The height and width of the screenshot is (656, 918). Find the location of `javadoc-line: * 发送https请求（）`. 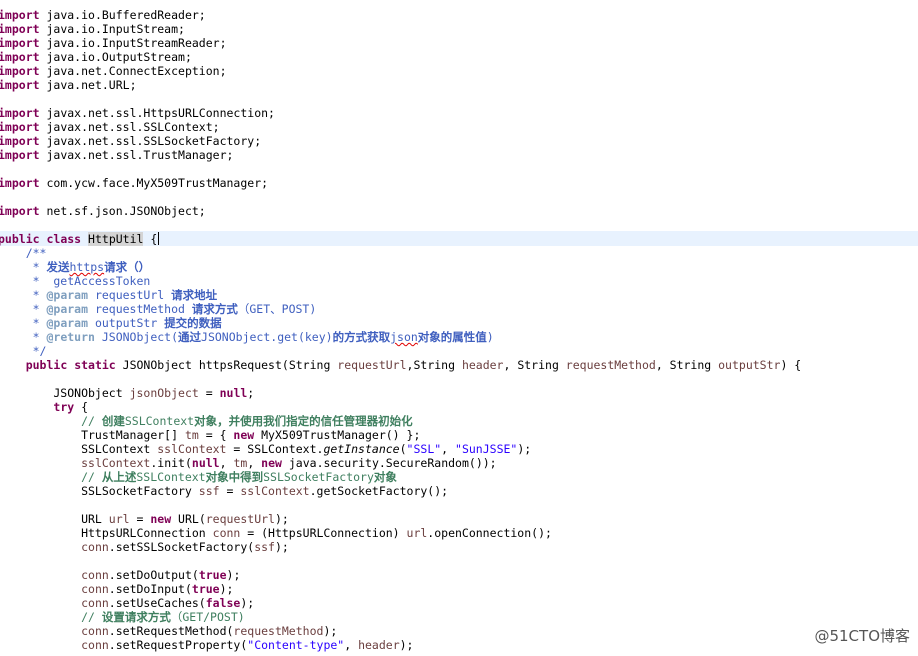

javadoc-line: * 发送https请求（） is located at coordinates (75, 267).